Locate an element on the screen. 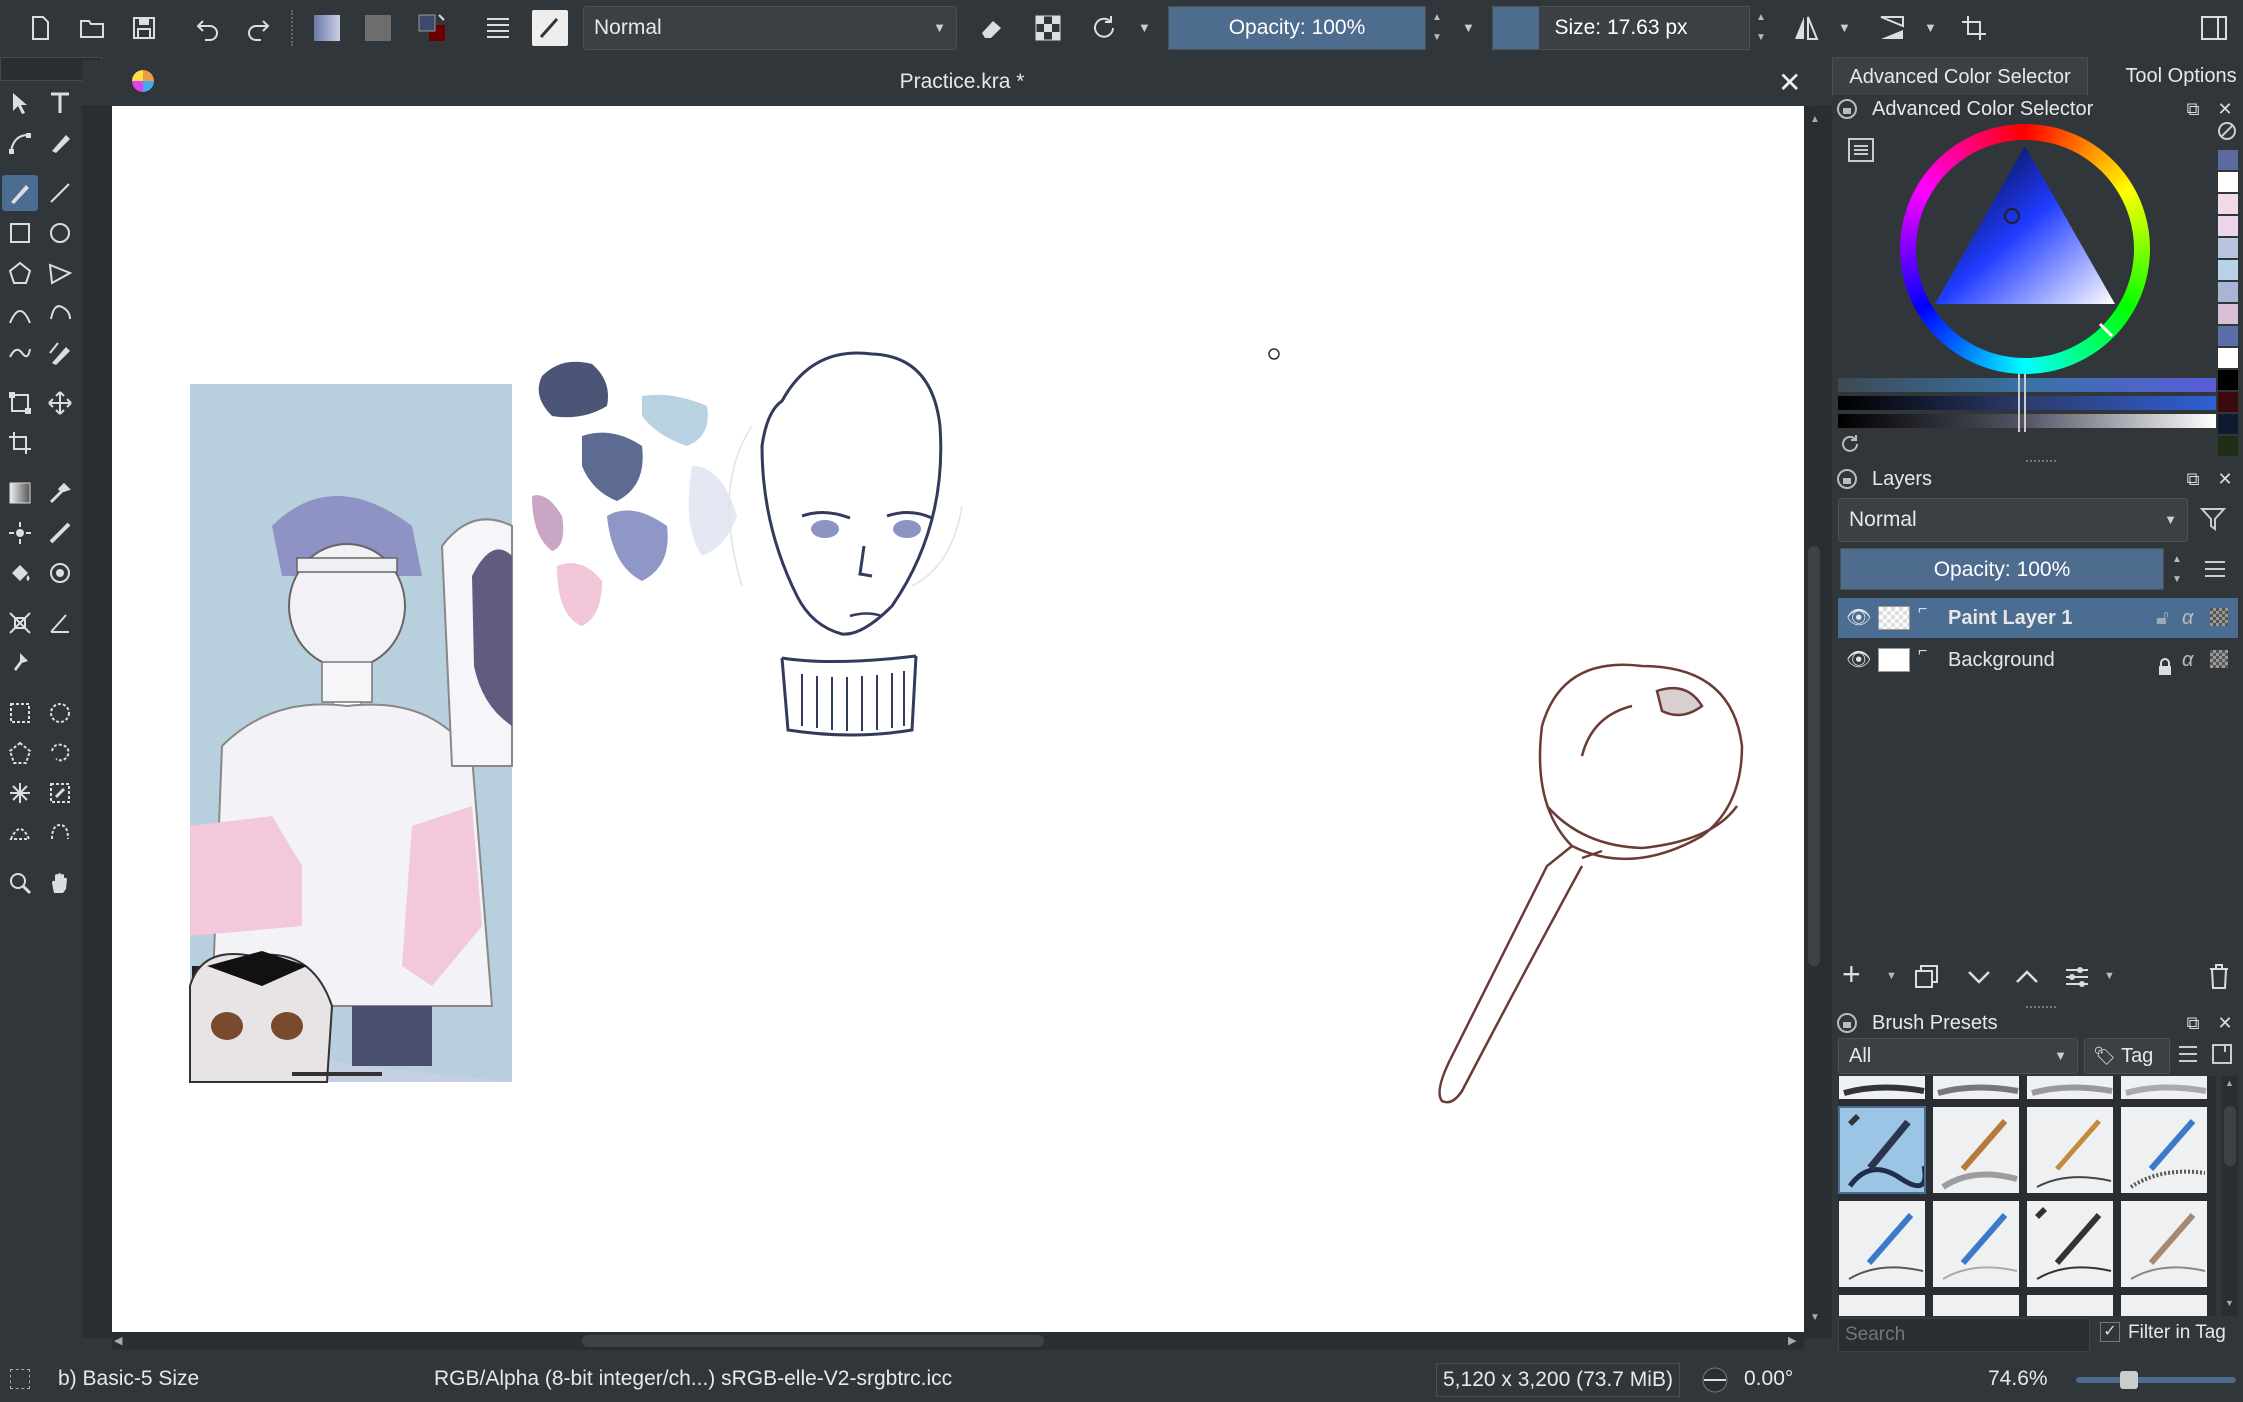 The height and width of the screenshot is (1402, 2243). assistant-tool-icon is located at coordinates (60, 533).